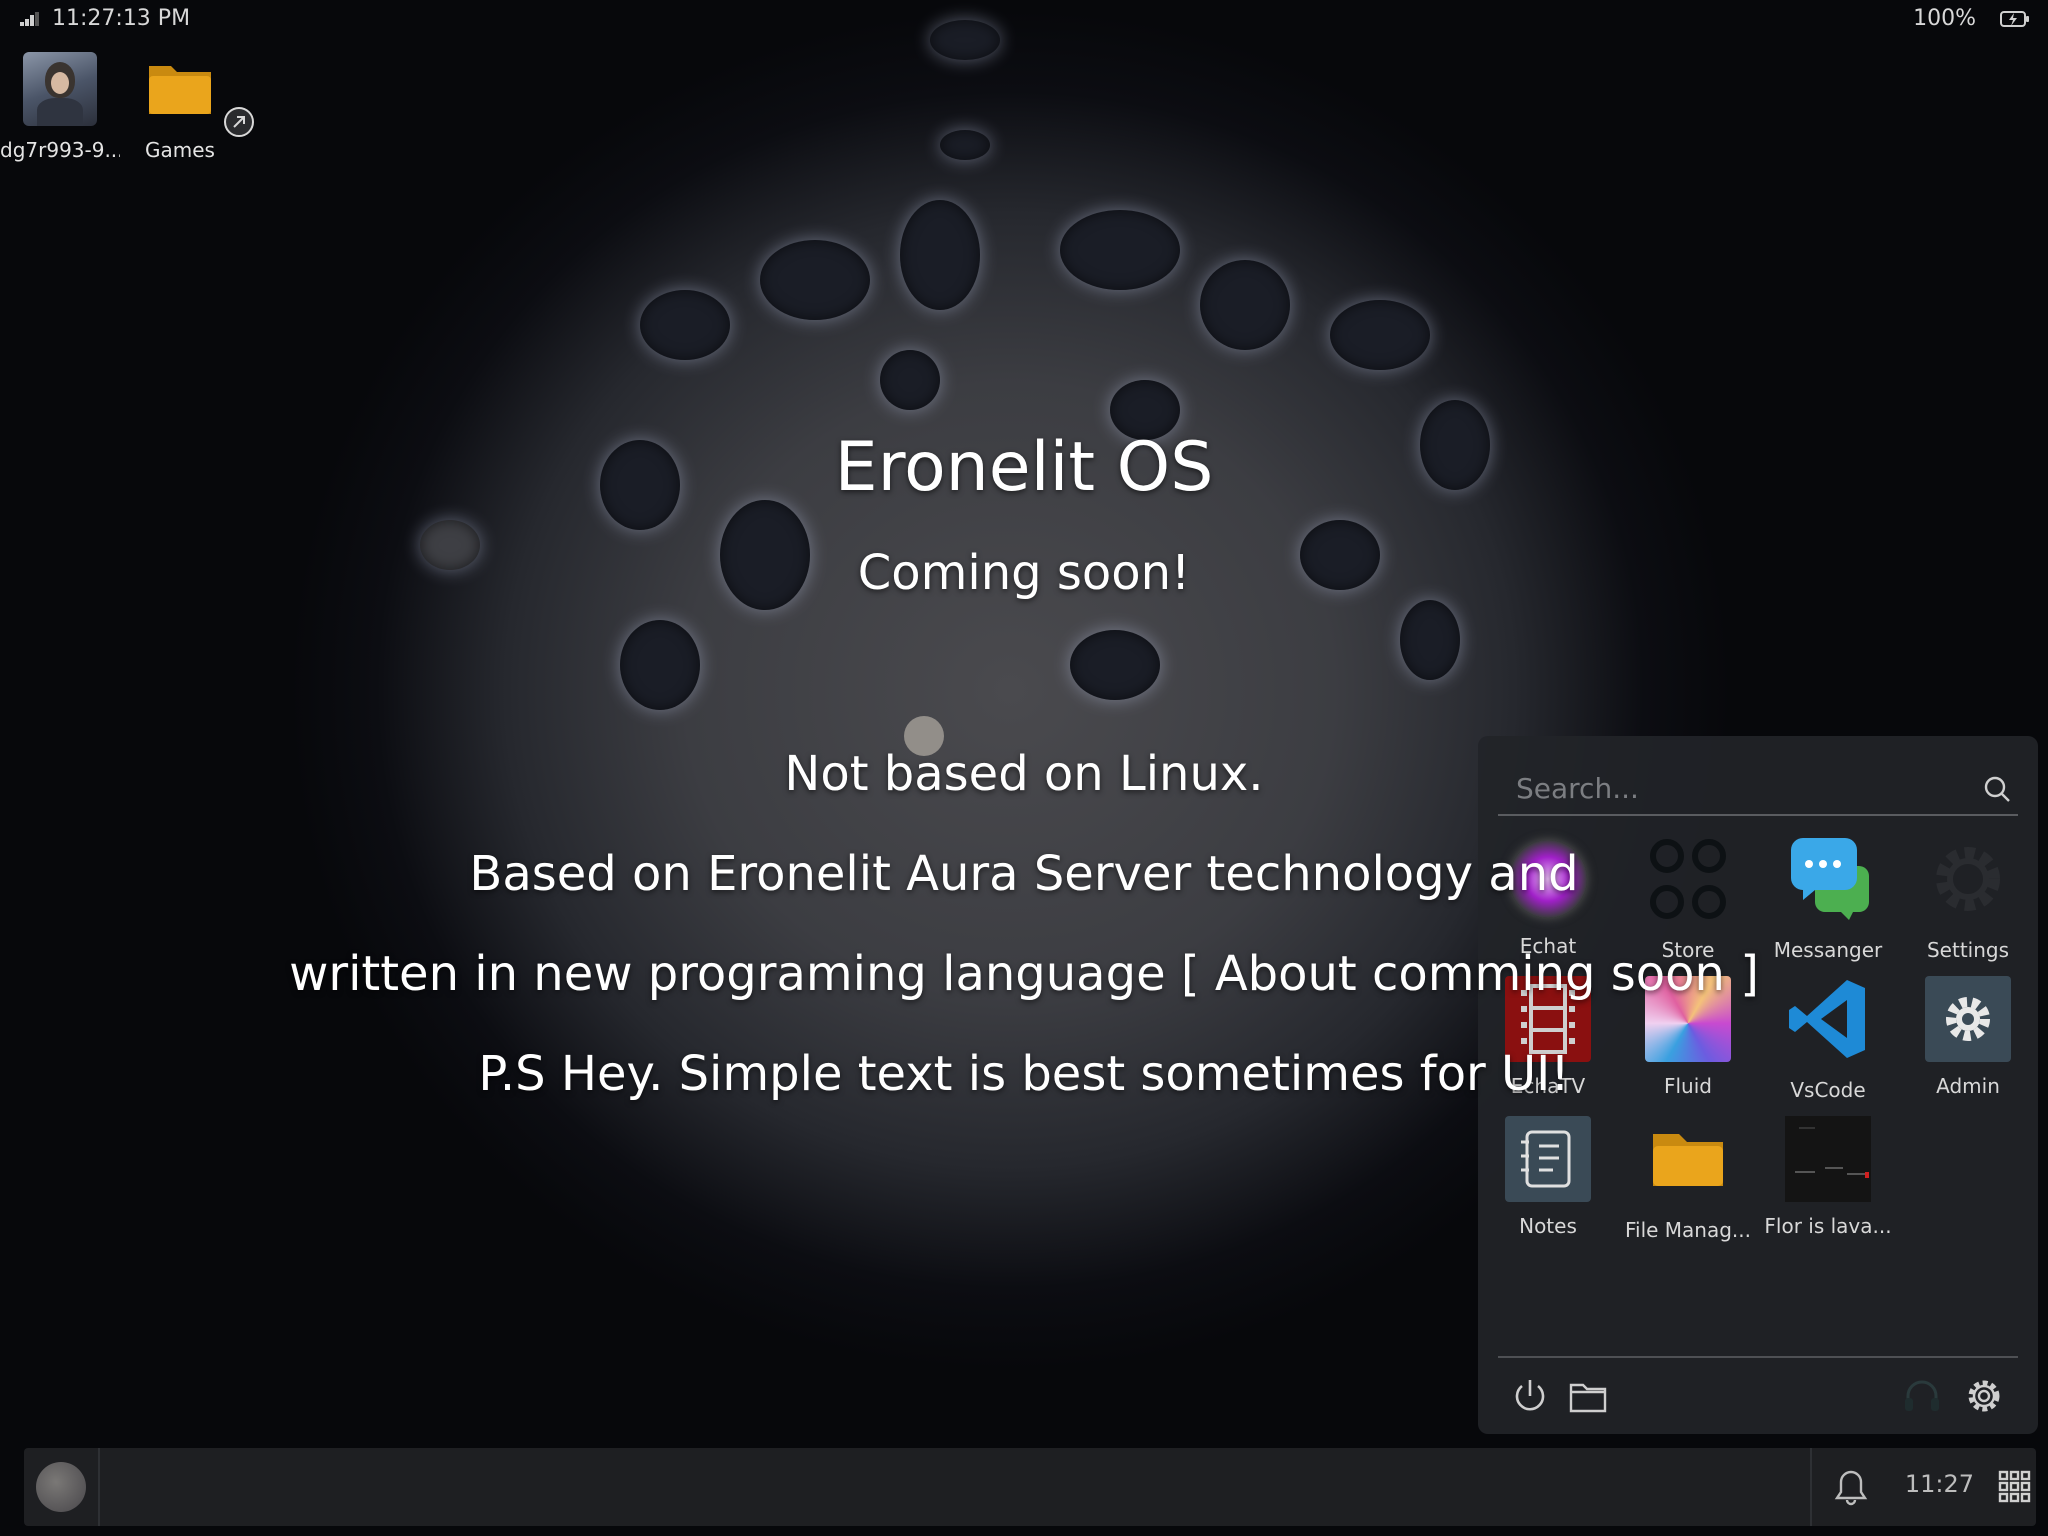 This screenshot has height=1536, width=2048. Describe the element at coordinates (1997, 789) in the screenshot. I see `search-icon` at that location.